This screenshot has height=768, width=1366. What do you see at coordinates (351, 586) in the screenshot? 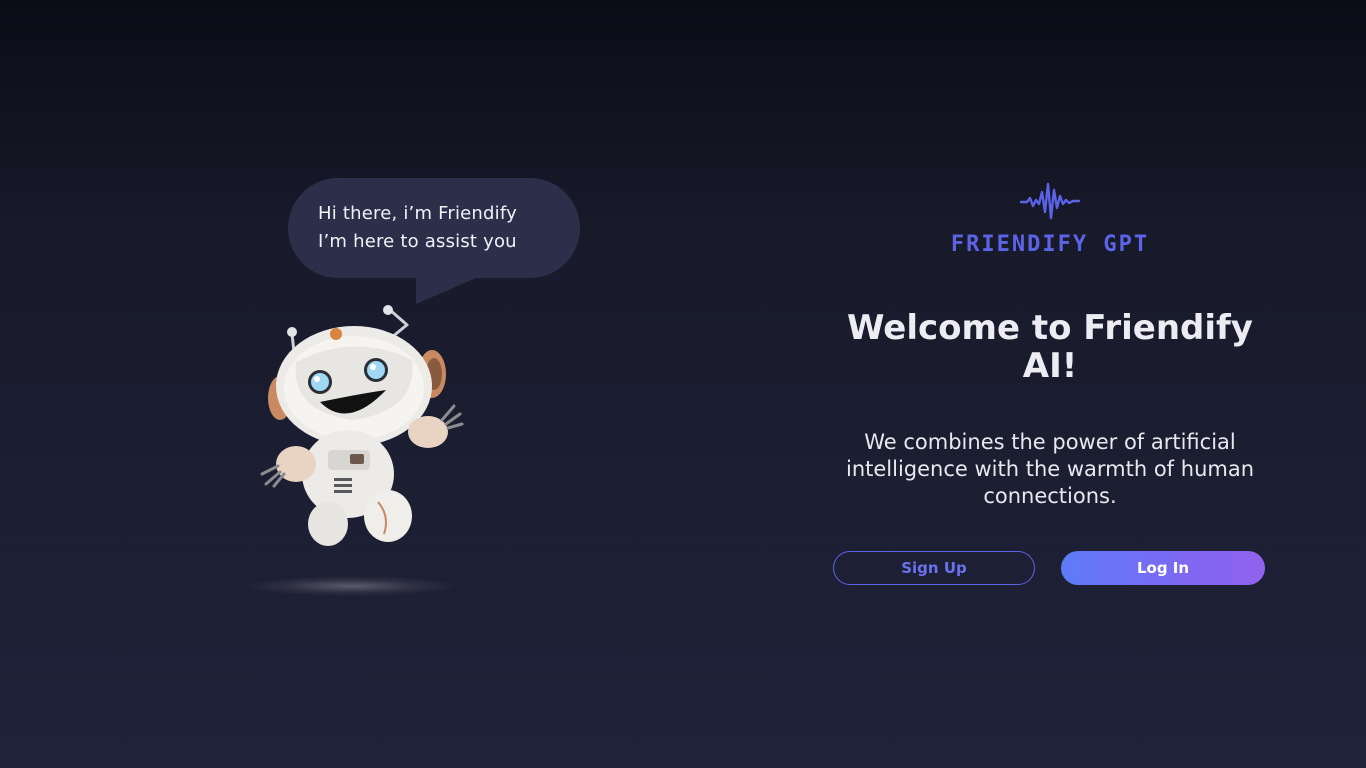
I see `robot-shadow` at bounding box center [351, 586].